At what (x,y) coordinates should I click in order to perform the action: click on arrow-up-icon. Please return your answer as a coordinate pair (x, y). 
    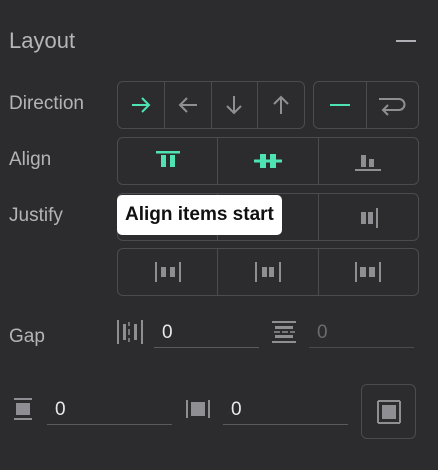
    Looking at the image, I should click on (281, 104).